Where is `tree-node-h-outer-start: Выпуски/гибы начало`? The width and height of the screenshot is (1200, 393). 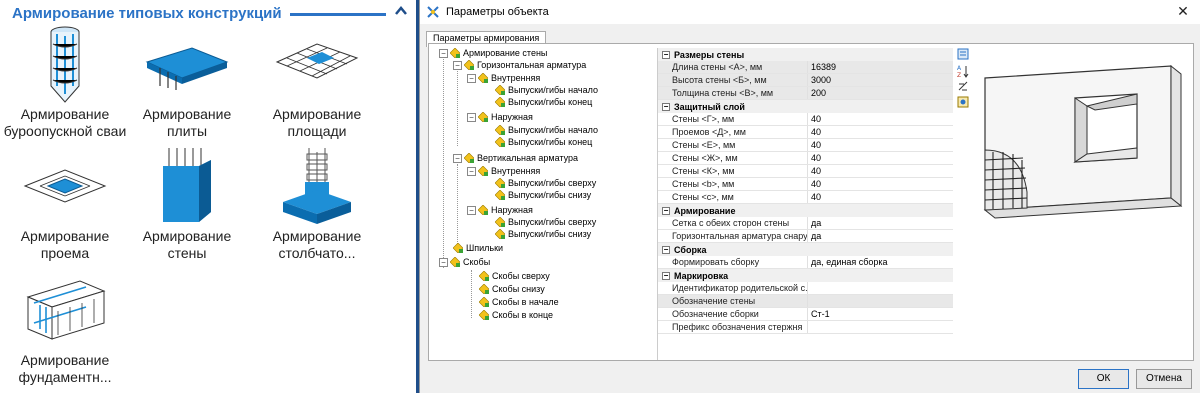
tree-node-h-outer-start: Выпуски/гибы начало is located at coordinates (546, 130).